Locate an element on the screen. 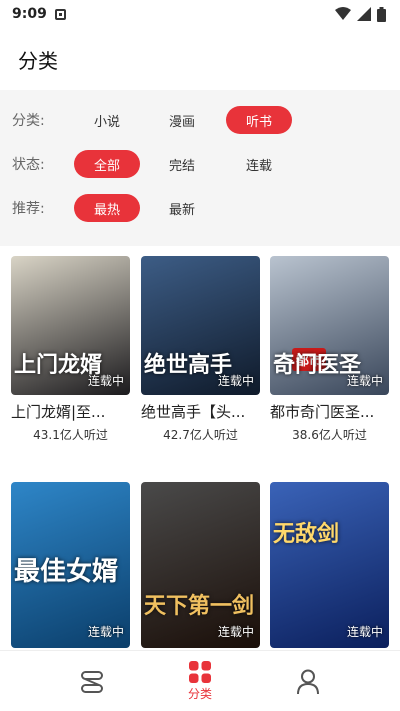  nav-category-label: 分类 is located at coordinates (199, 694).